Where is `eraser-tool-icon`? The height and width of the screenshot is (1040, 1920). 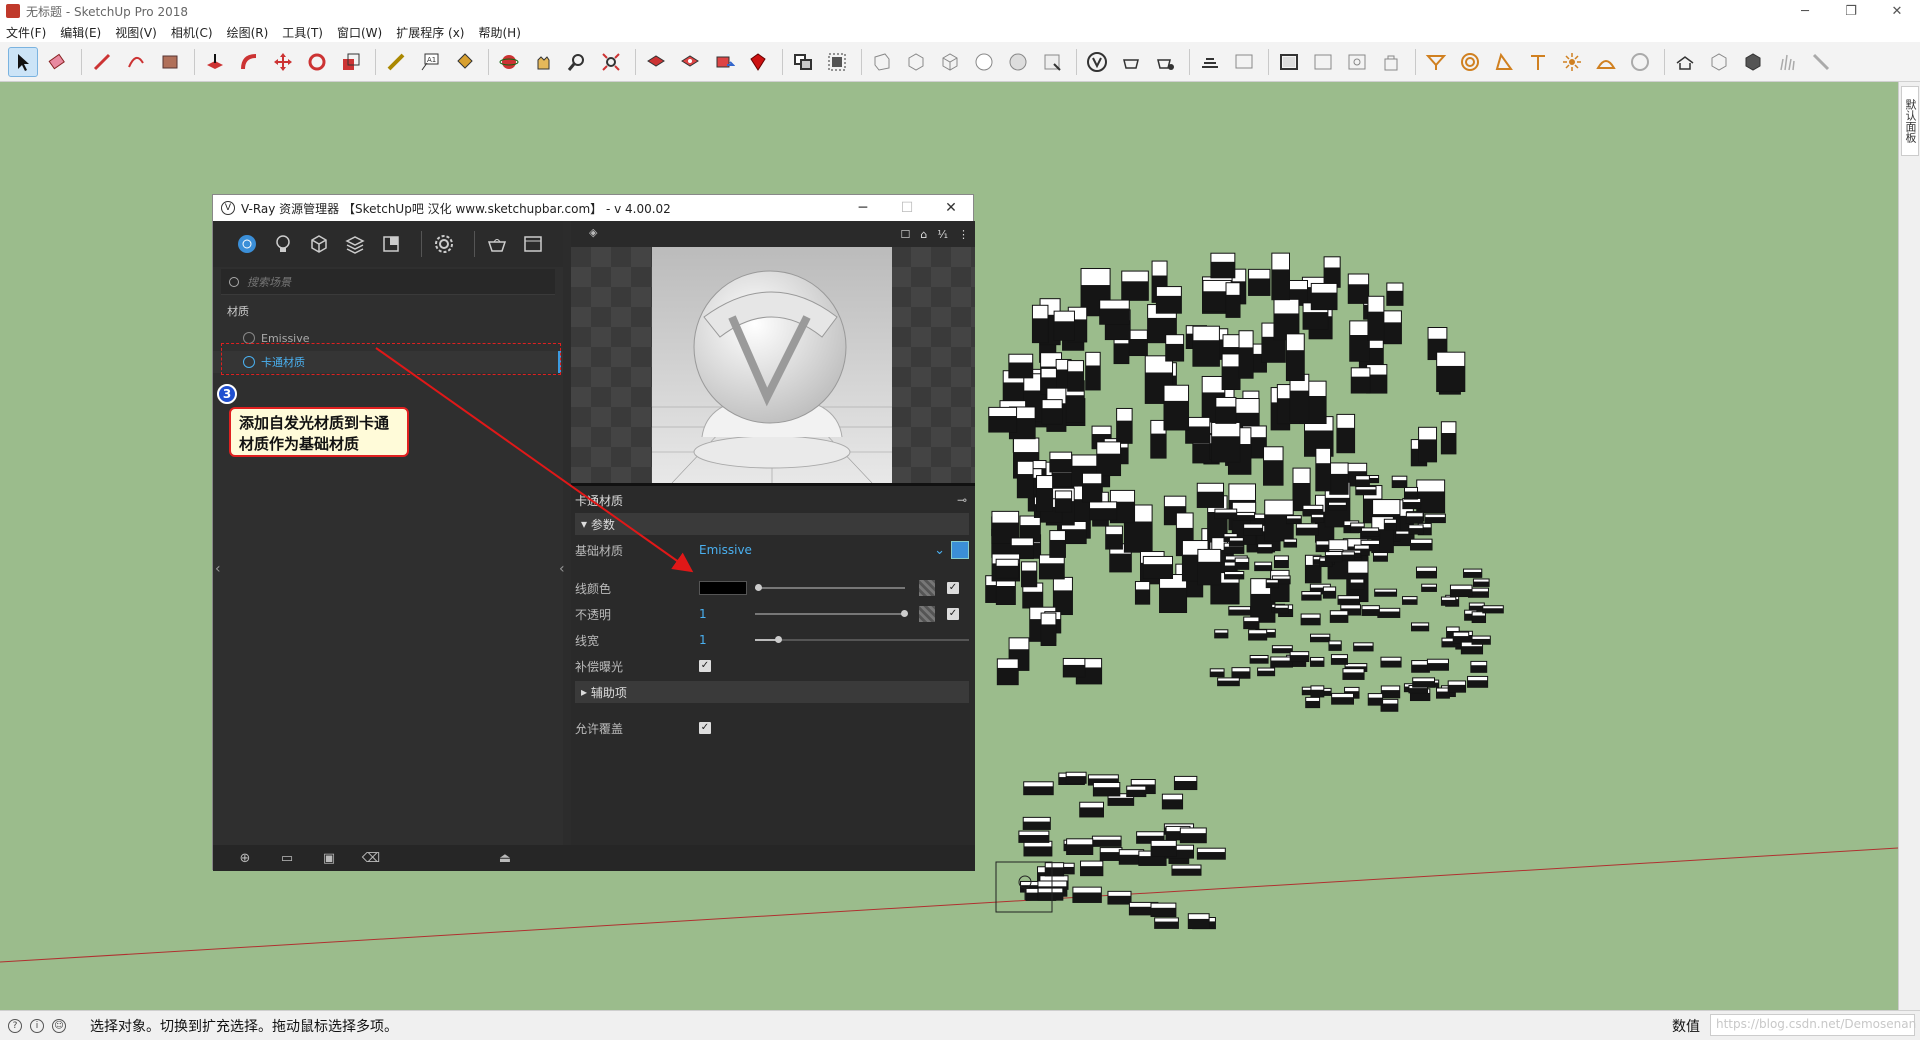
eraser-tool-icon is located at coordinates (57, 62).